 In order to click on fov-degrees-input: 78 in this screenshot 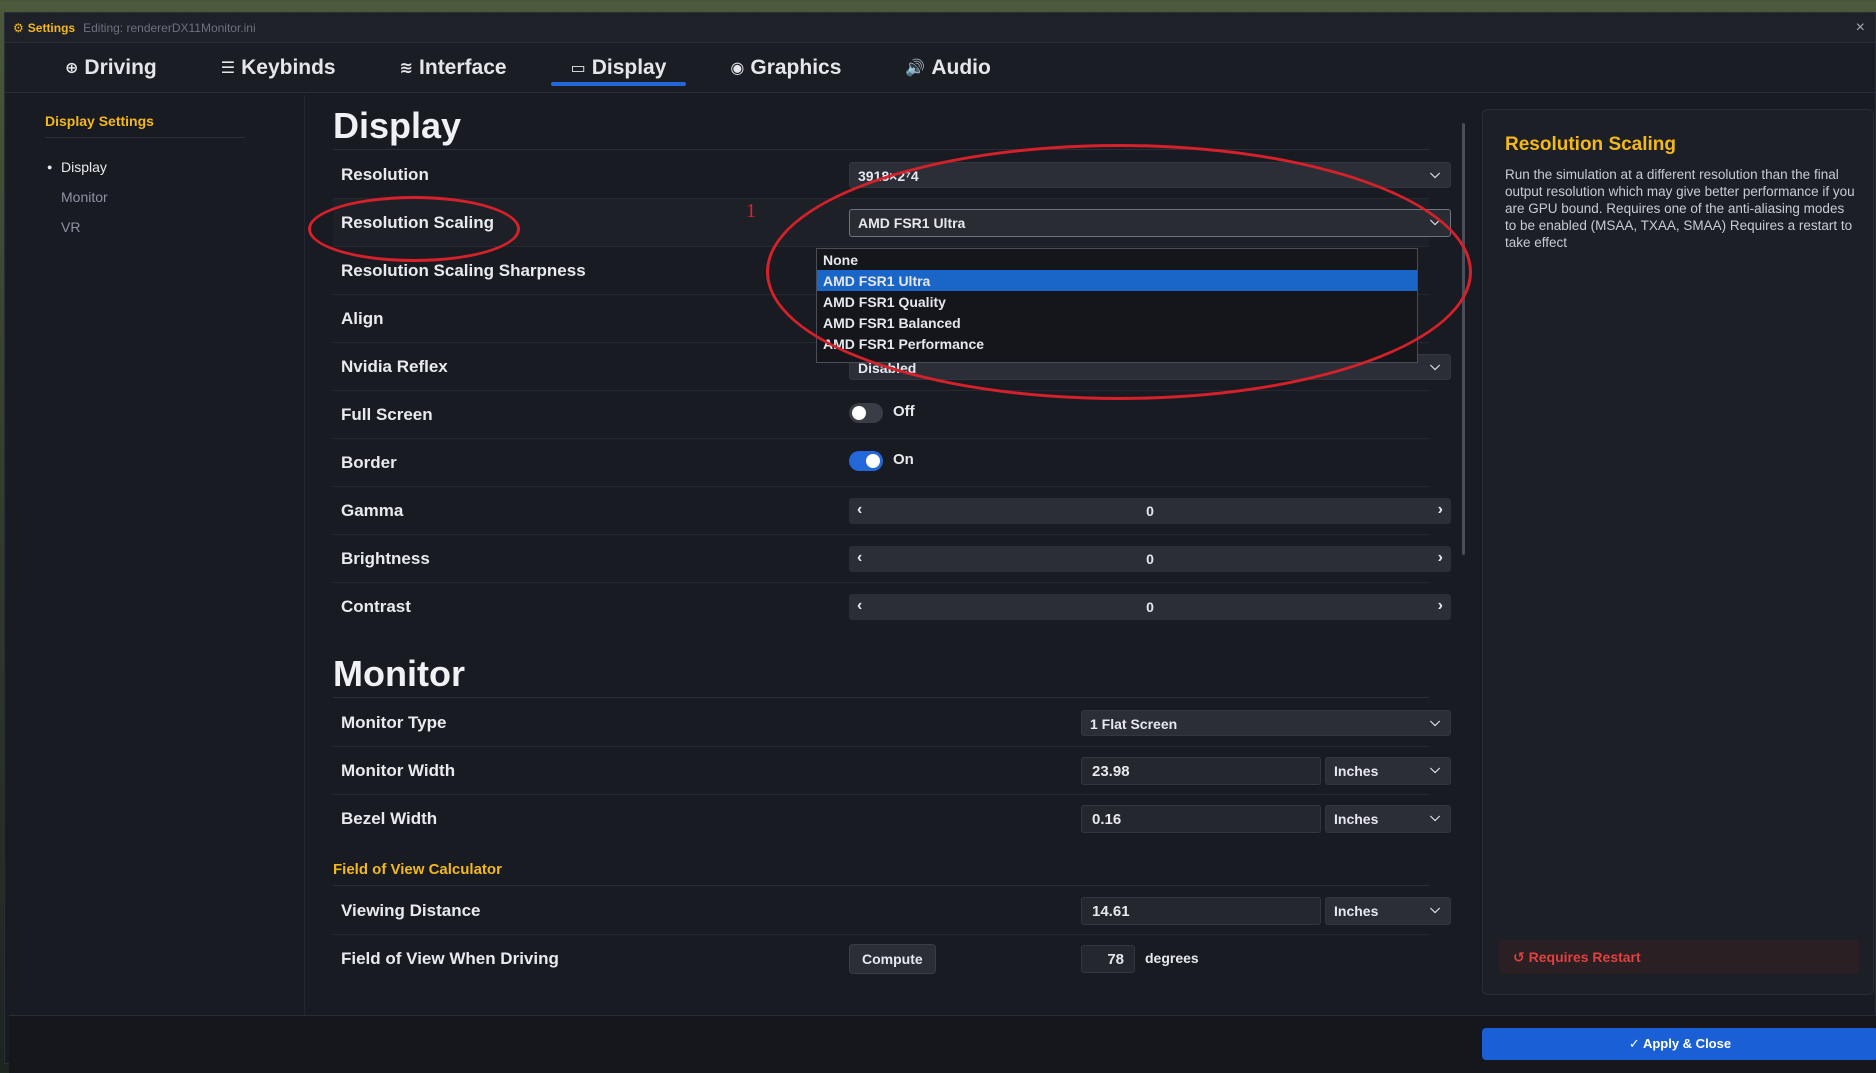, I will do `click(1108, 959)`.